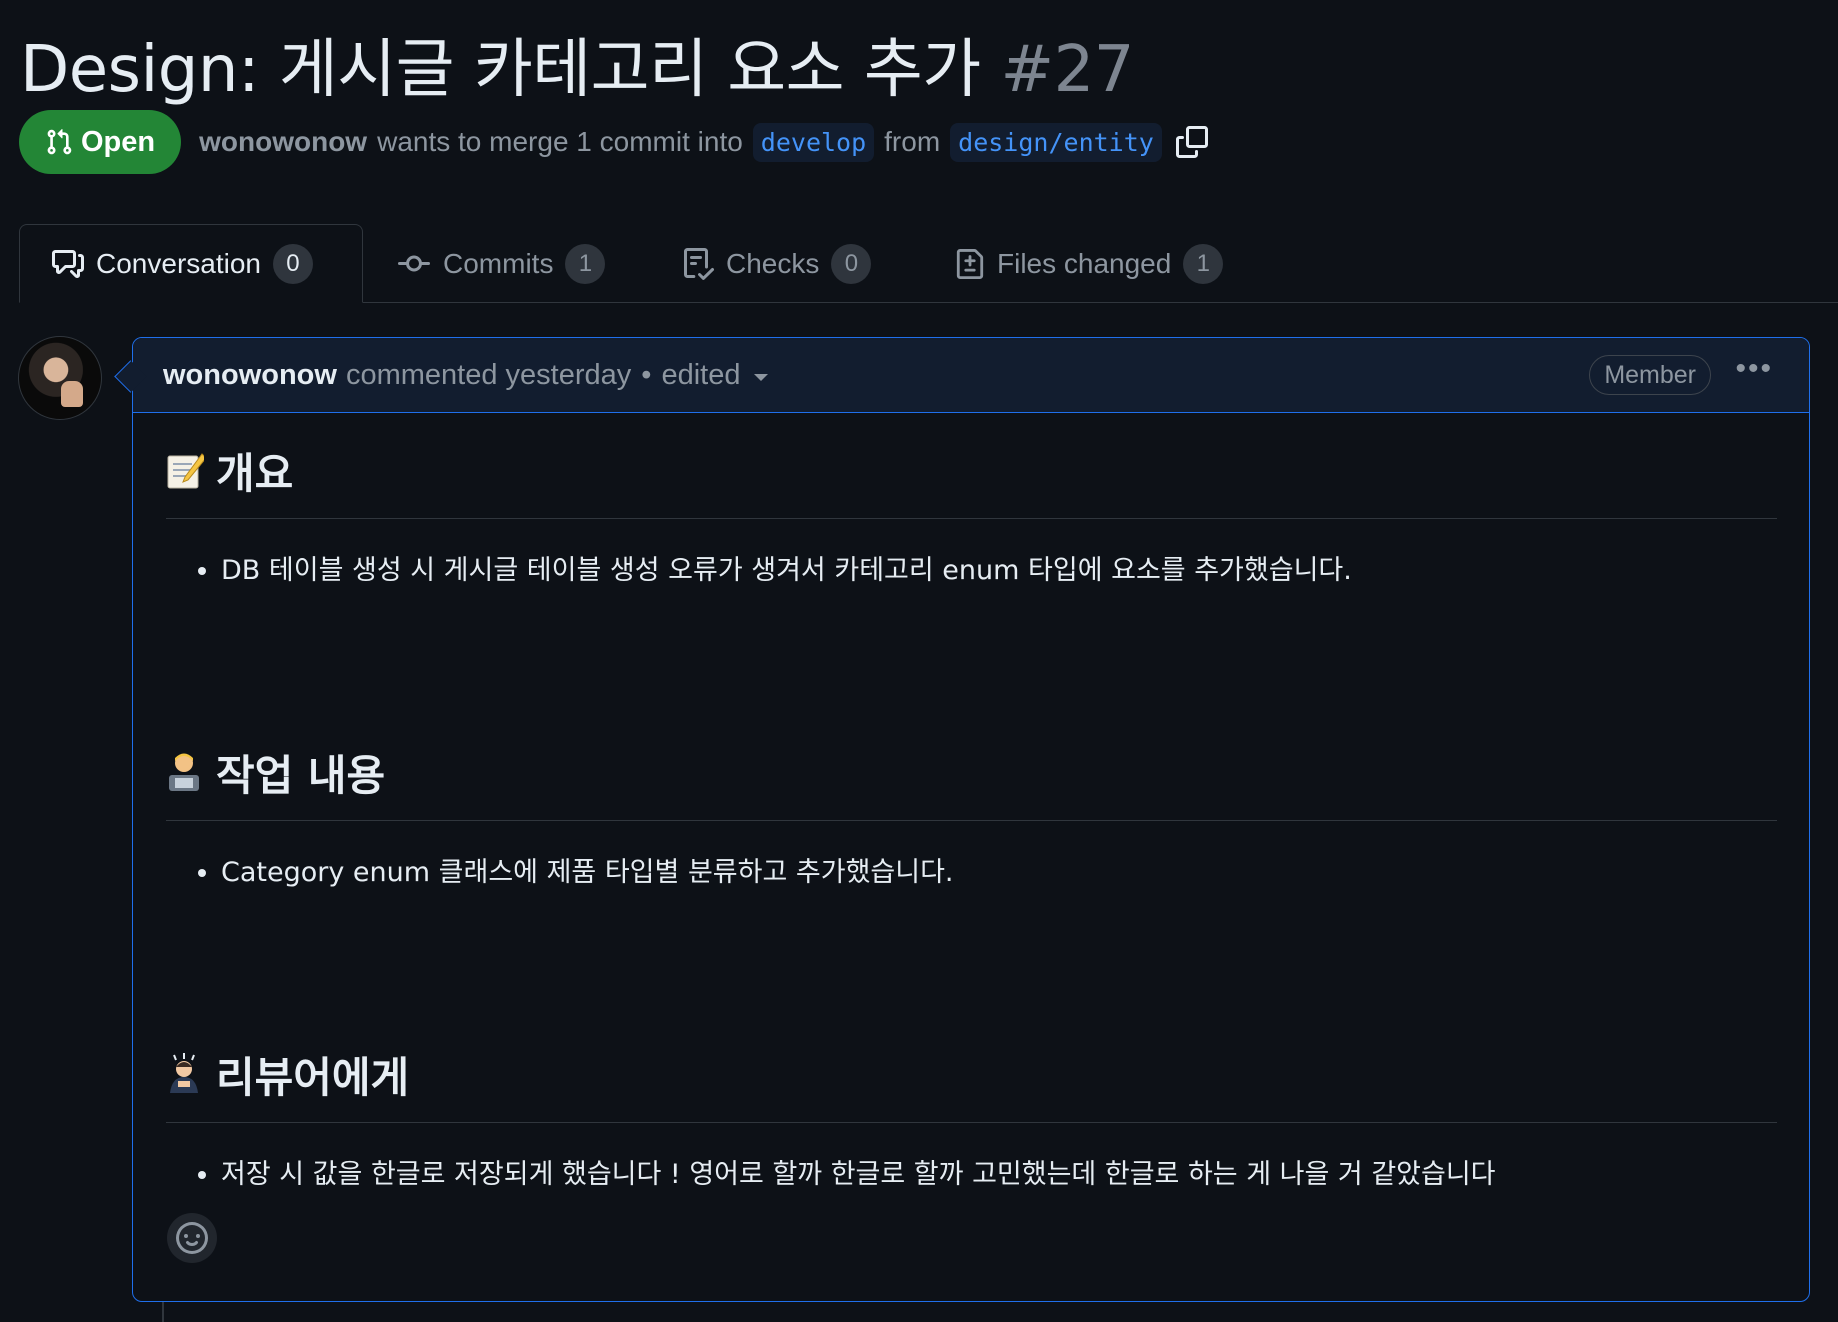 Image resolution: width=1838 pixels, height=1322 pixels. Describe the element at coordinates (1084, 263) in the screenshot. I see `tab-files-changed-label: Files changed` at that location.